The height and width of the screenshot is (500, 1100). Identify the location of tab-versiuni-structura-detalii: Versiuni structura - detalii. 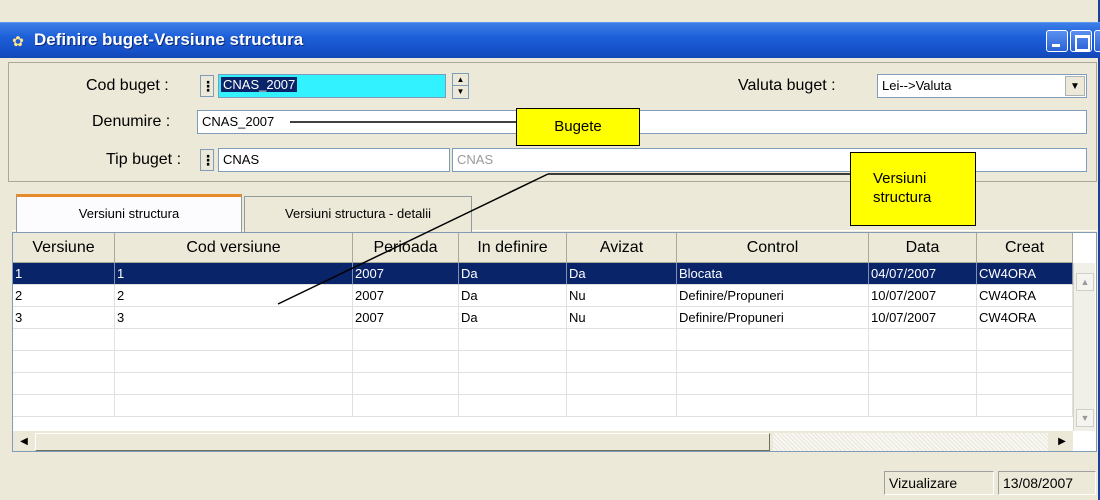
(358, 214).